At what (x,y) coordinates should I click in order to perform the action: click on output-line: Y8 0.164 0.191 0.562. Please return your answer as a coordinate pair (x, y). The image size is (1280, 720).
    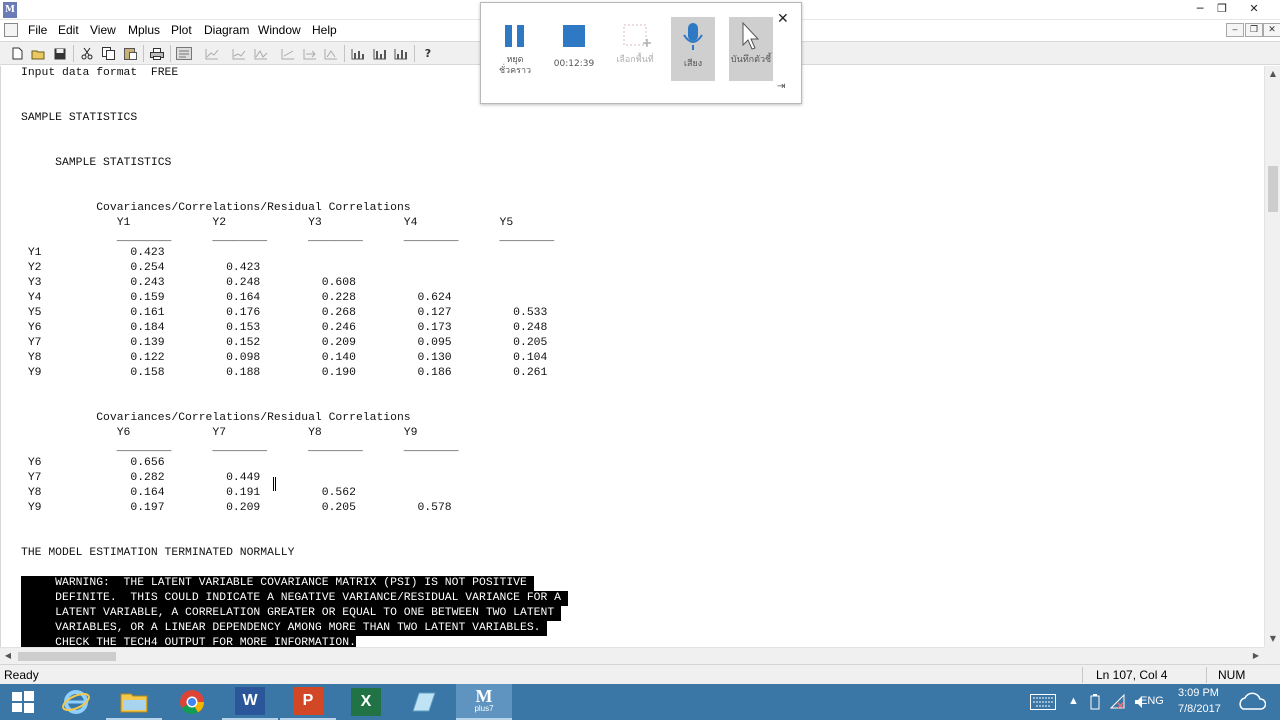
    Looking at the image, I should click on (188, 493).